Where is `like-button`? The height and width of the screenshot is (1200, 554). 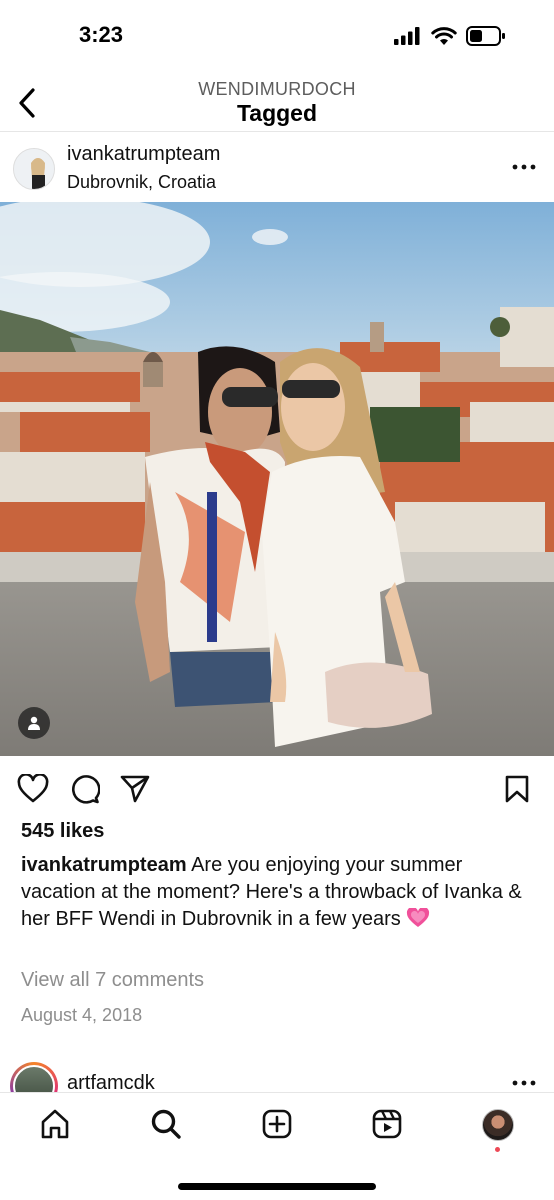 like-button is located at coordinates (33, 789).